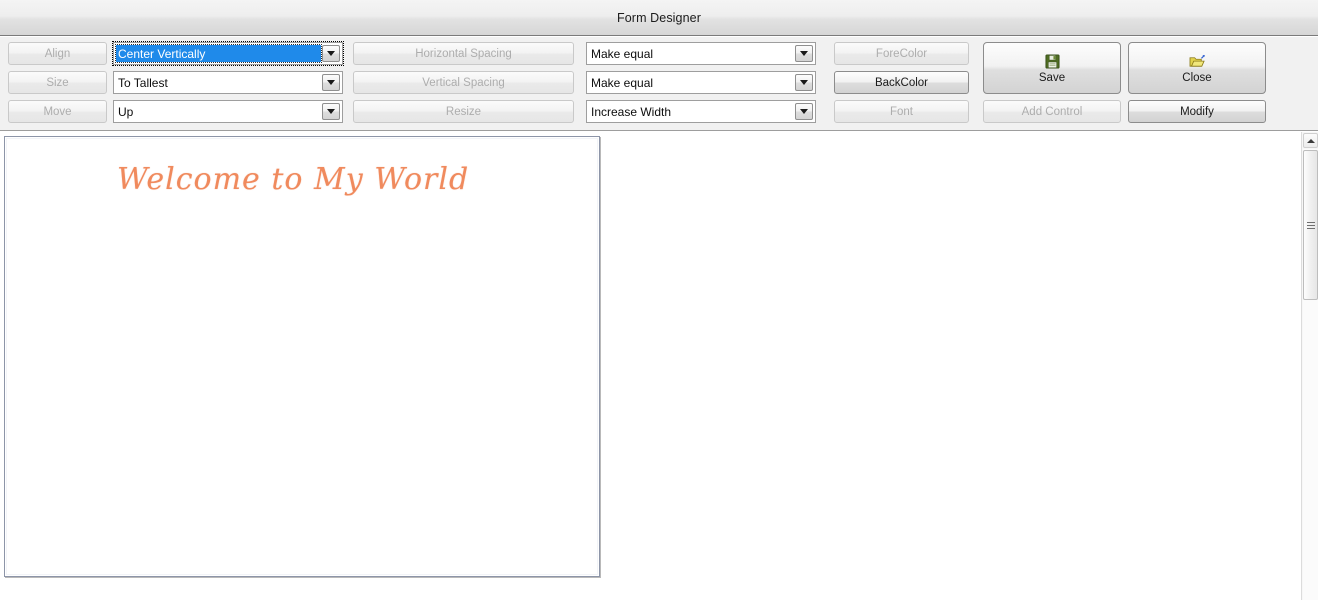 This screenshot has height=600, width=1318. I want to click on vertical-spacing-label: Vertical Spacing, so click(463, 82).